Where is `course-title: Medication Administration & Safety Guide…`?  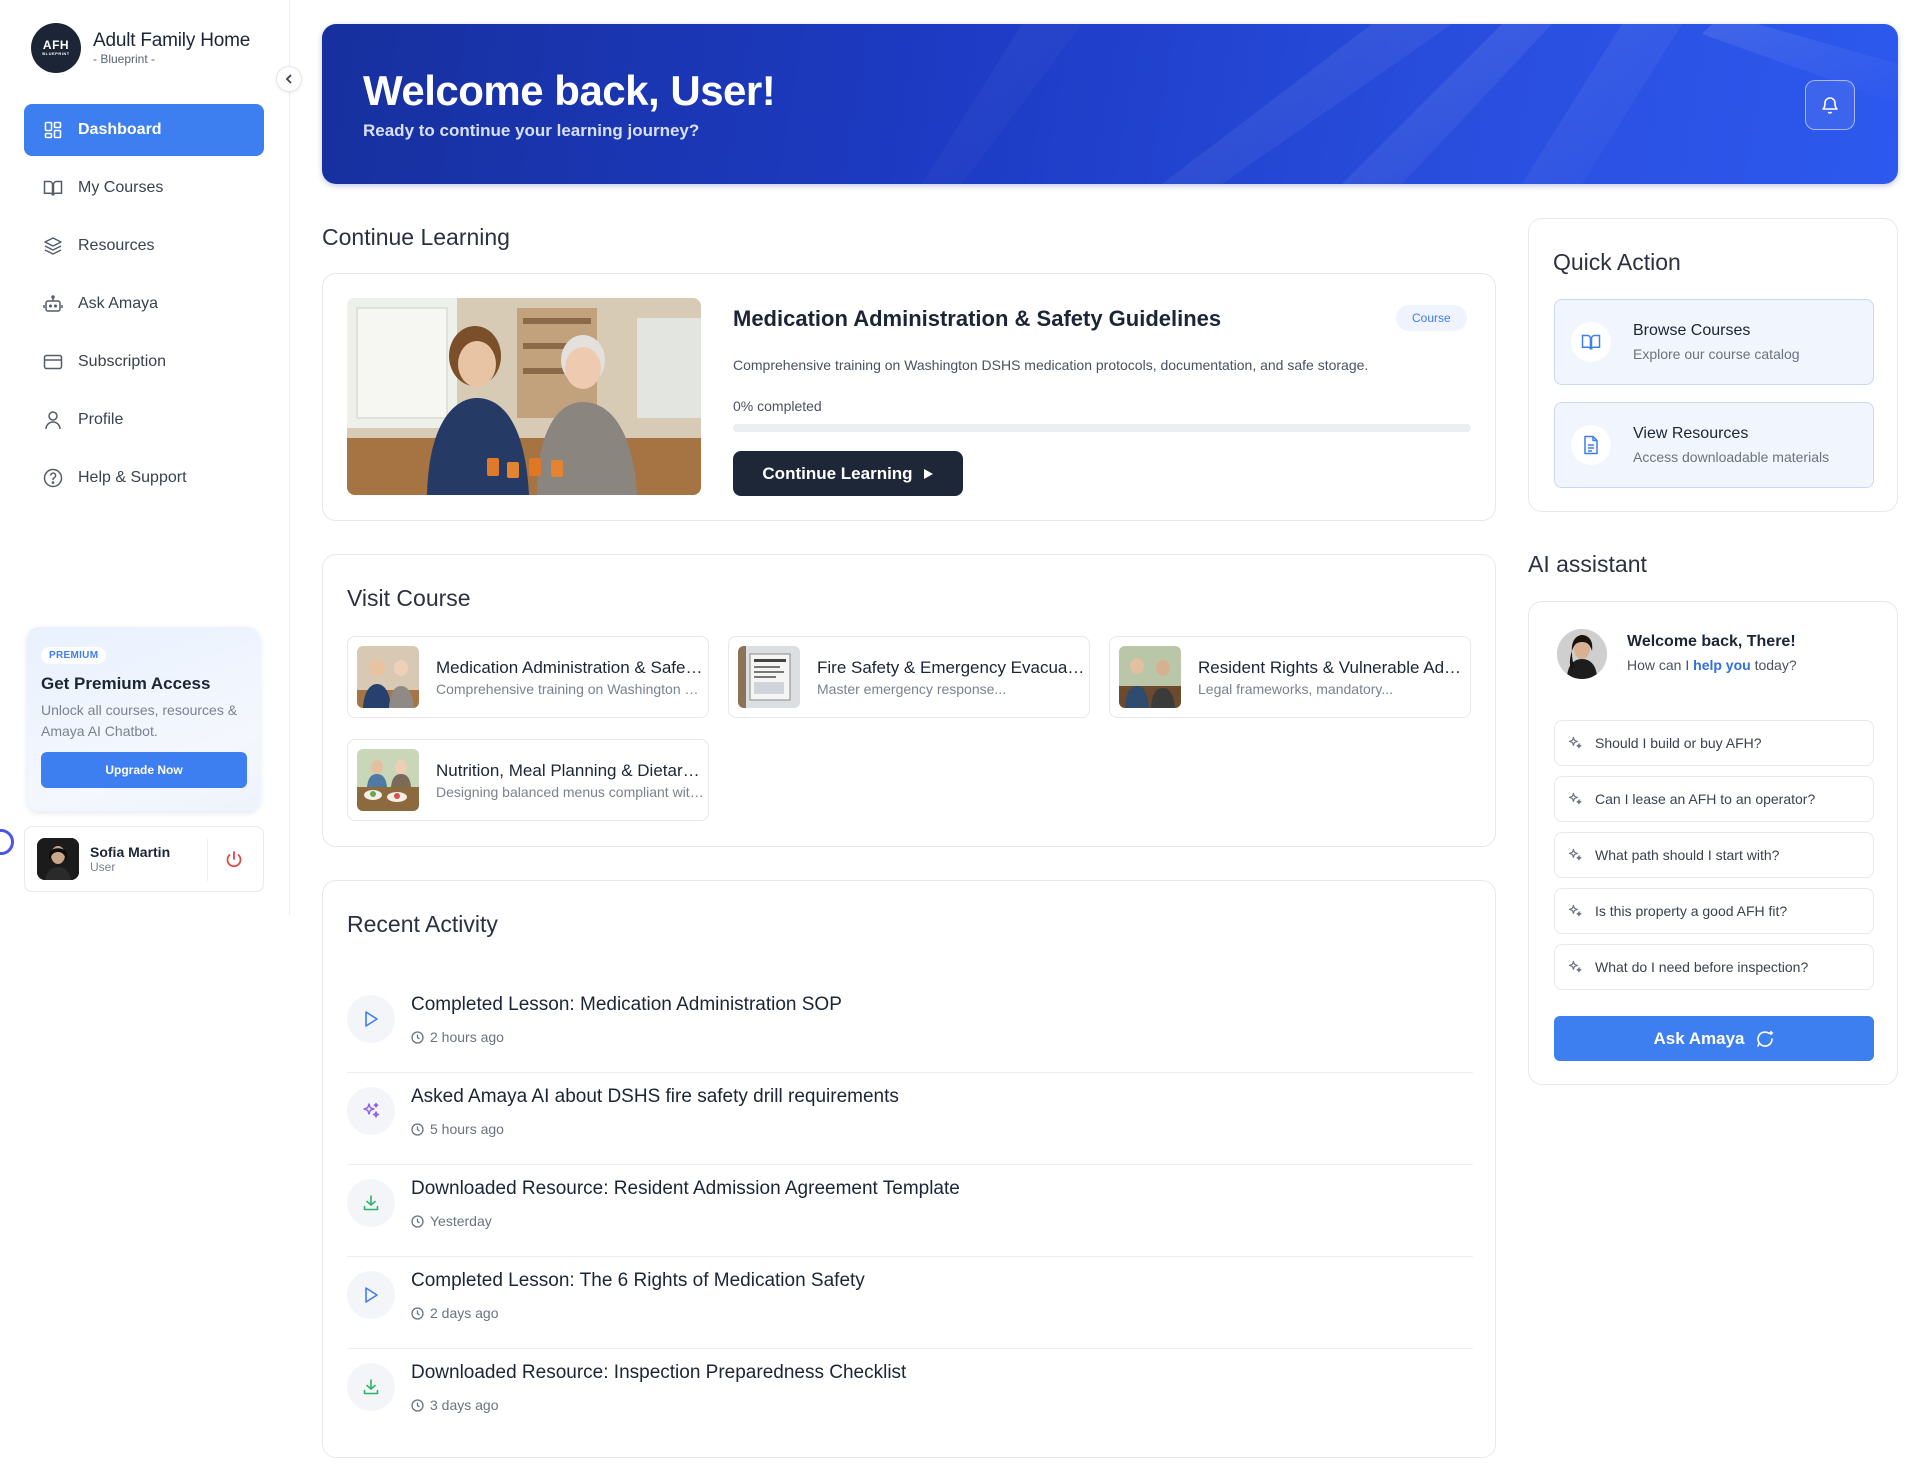 course-title: Medication Administration & Safety Guide… is located at coordinates (977, 318).